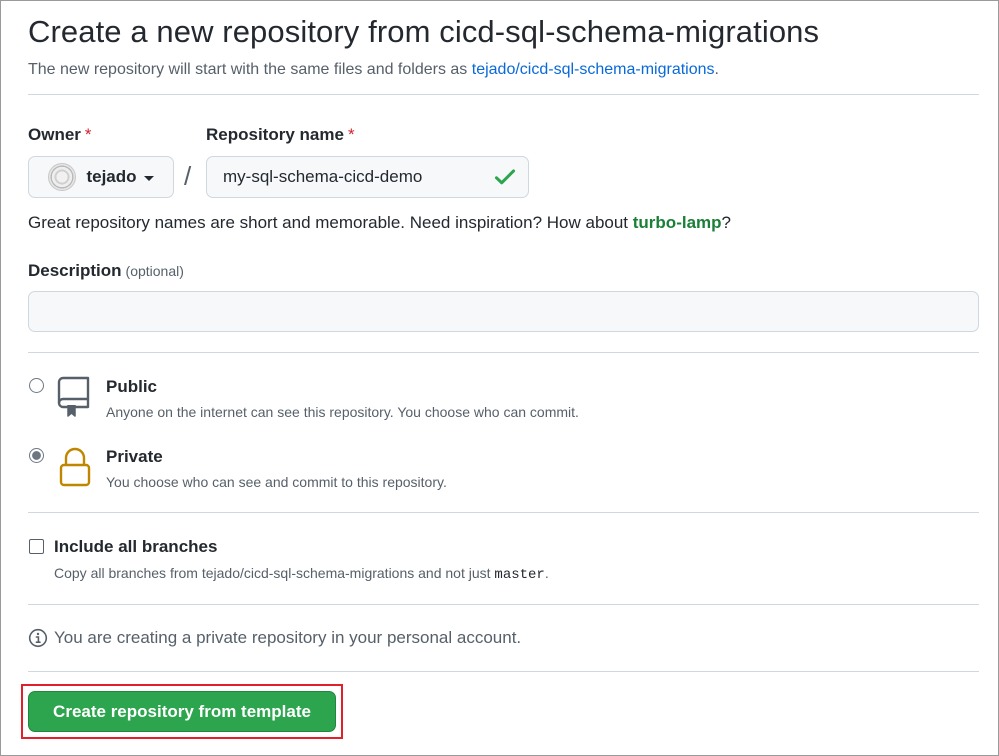 Image resolution: width=999 pixels, height=756 pixels. What do you see at coordinates (73, 396) in the screenshot?
I see `repo-icon` at bounding box center [73, 396].